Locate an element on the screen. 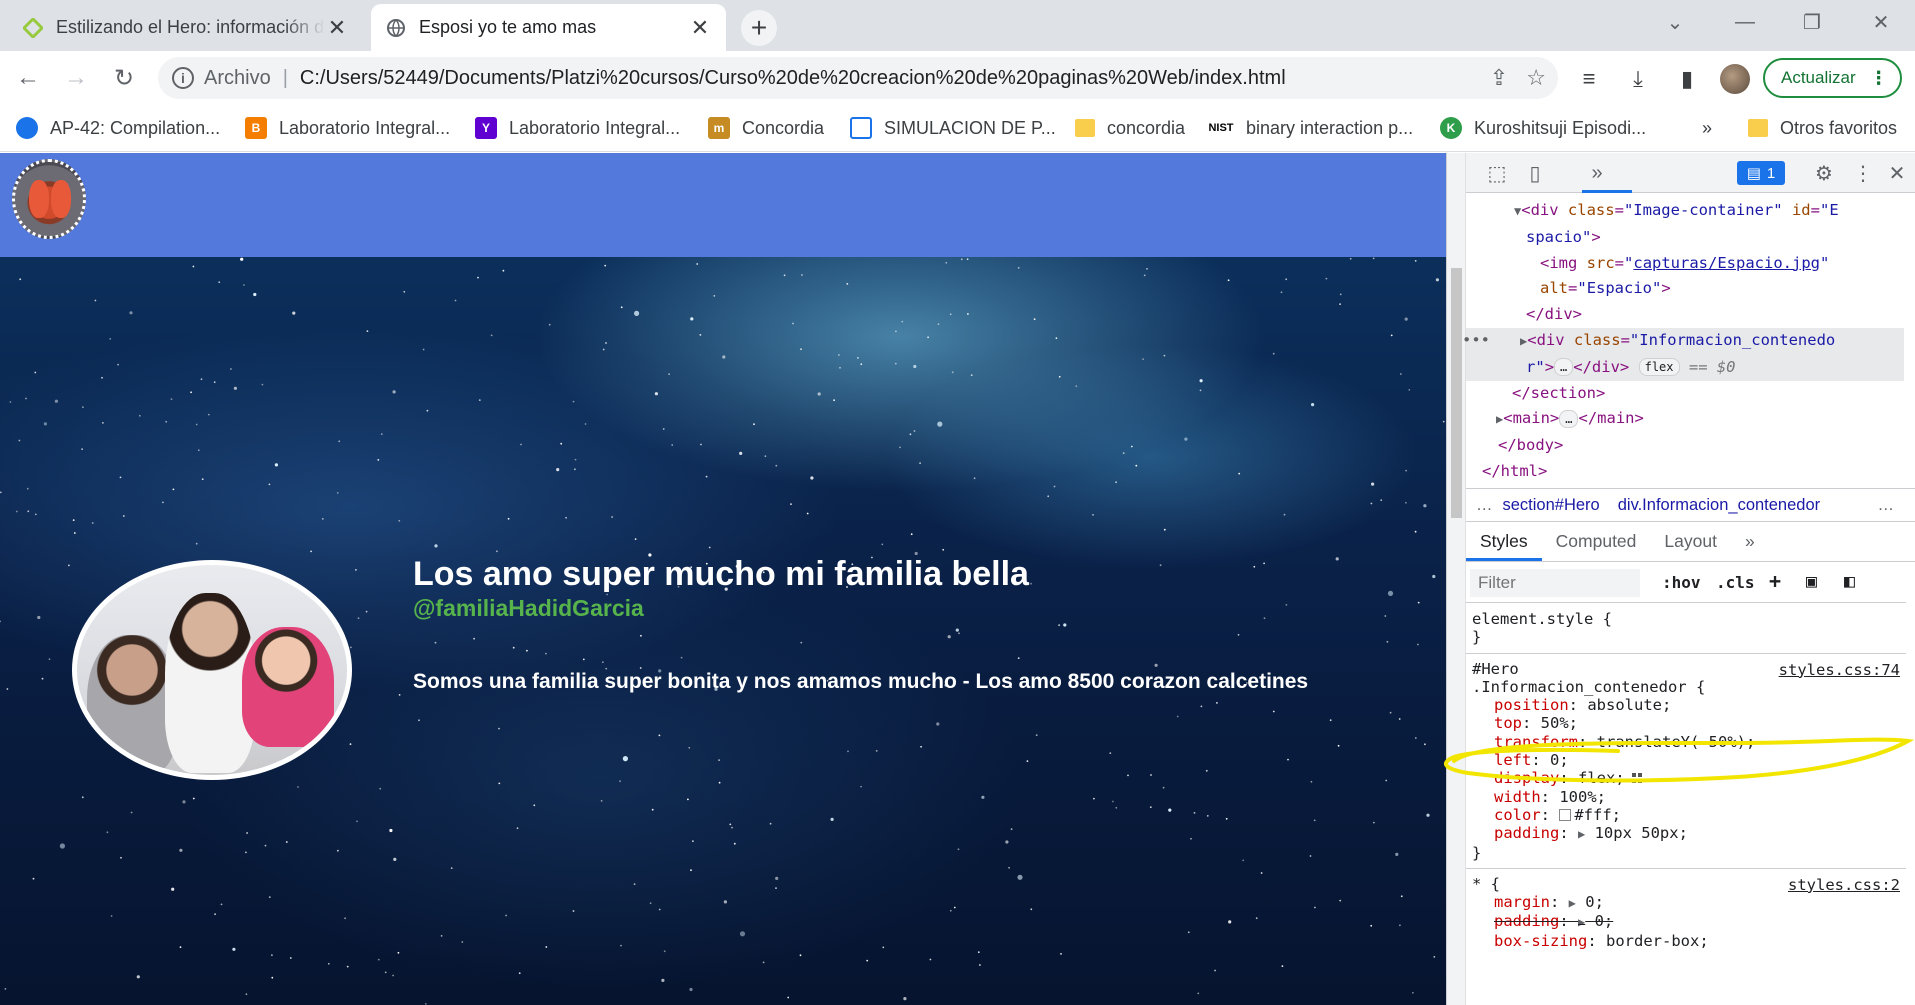 The width and height of the screenshot is (1915, 1005). bookmarks-overflow-button: » is located at coordinates (1707, 128).